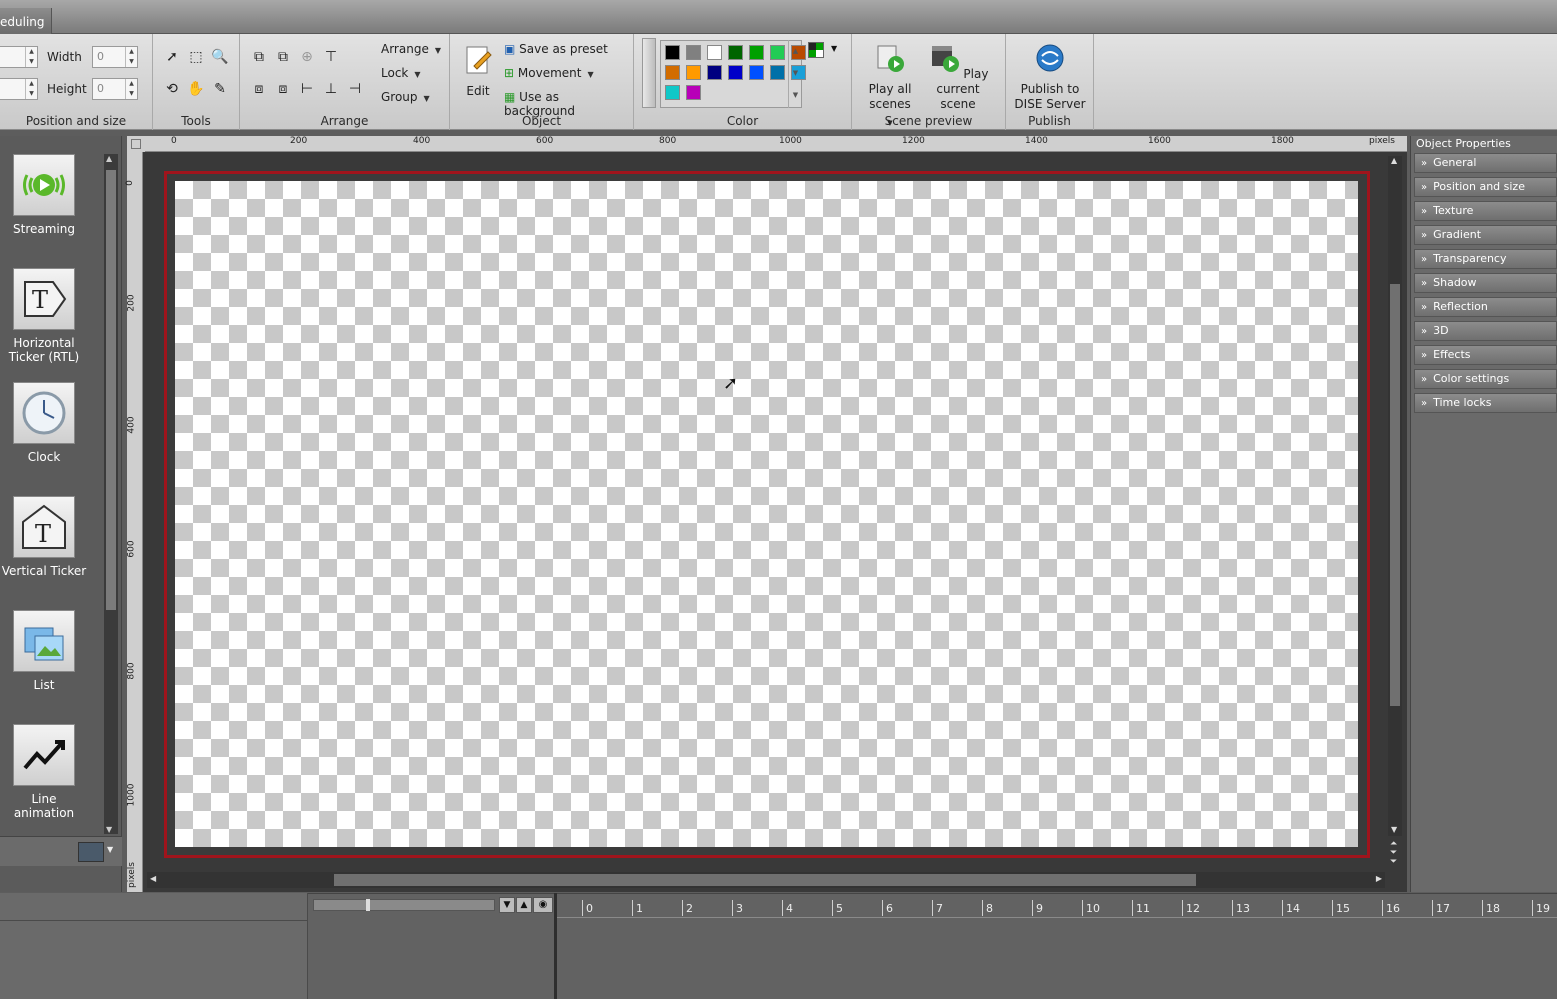 The width and height of the screenshot is (1557, 999). I want to click on canvas-vertical-scrollbar: ▲ ▼, so click(1395, 496).